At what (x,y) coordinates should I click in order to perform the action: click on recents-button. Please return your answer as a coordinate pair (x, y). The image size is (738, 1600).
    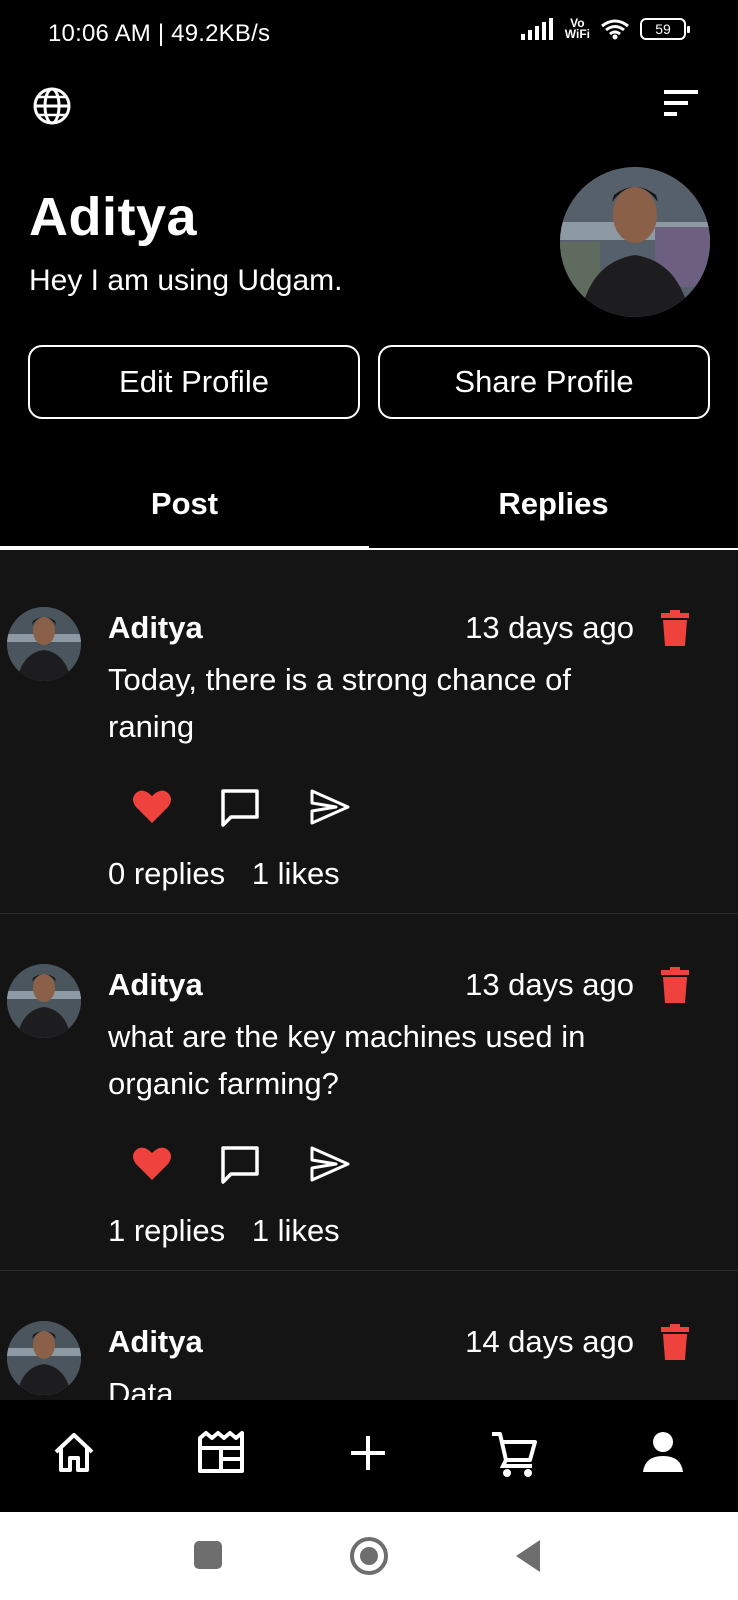
    Looking at the image, I should click on (208, 1555).